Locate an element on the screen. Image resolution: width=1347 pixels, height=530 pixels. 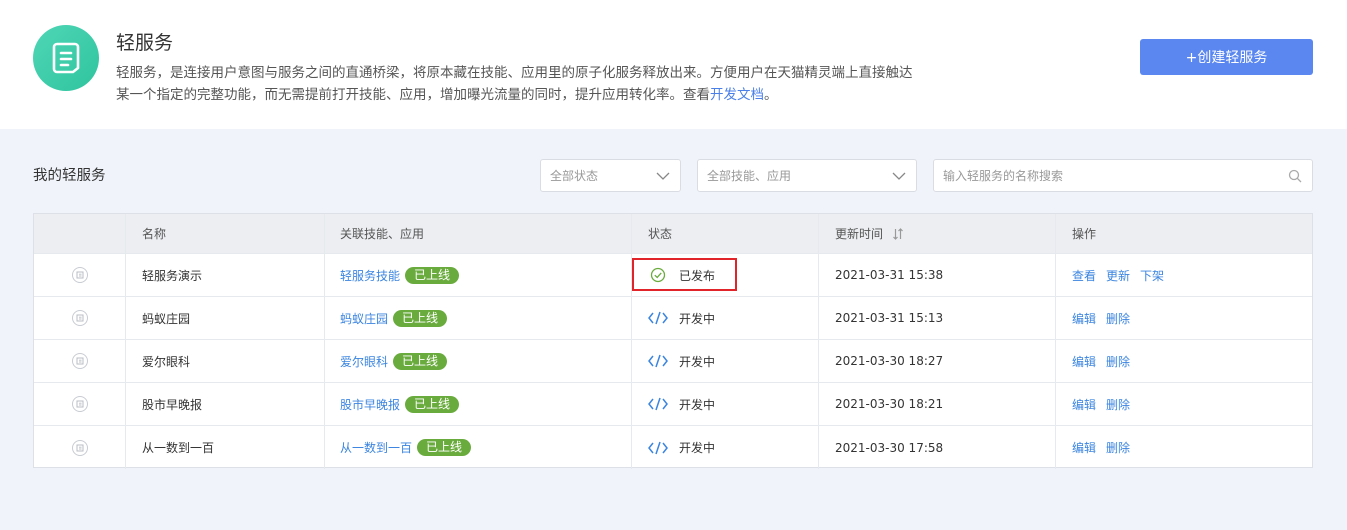
search-input is located at coordinates (1099, 175).